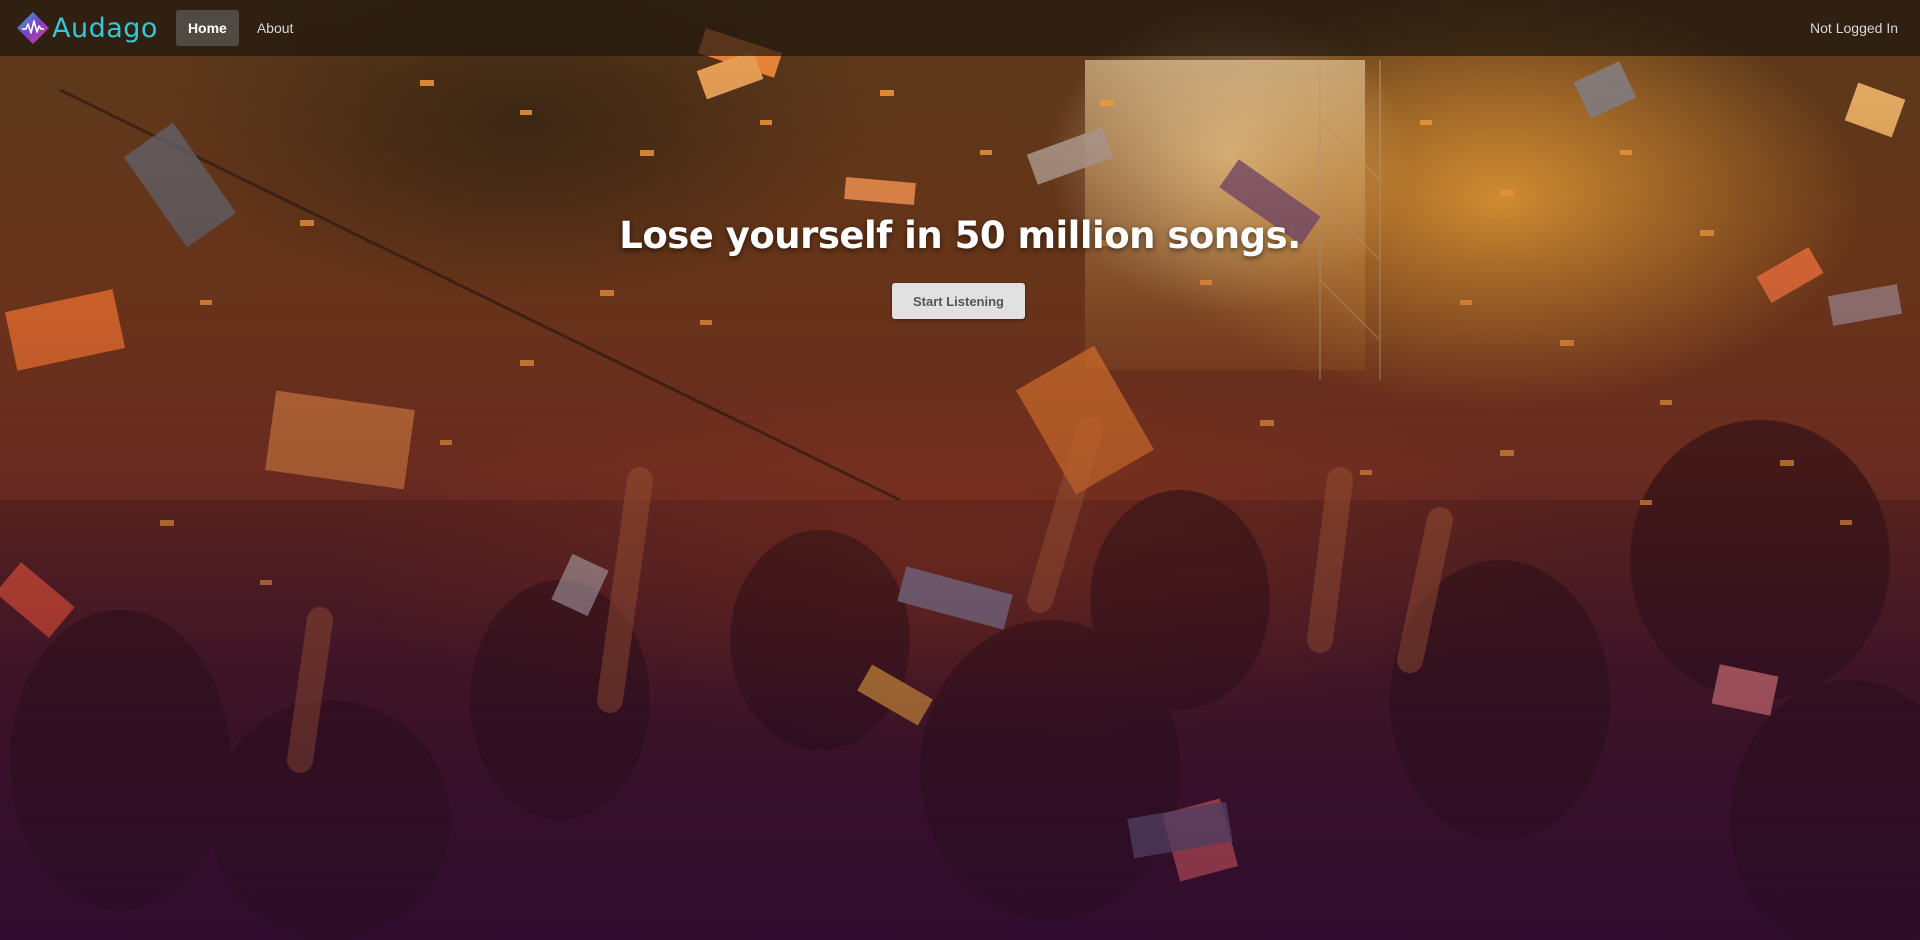  Describe the element at coordinates (207, 28) in the screenshot. I see `nav-item-home: Home` at that location.